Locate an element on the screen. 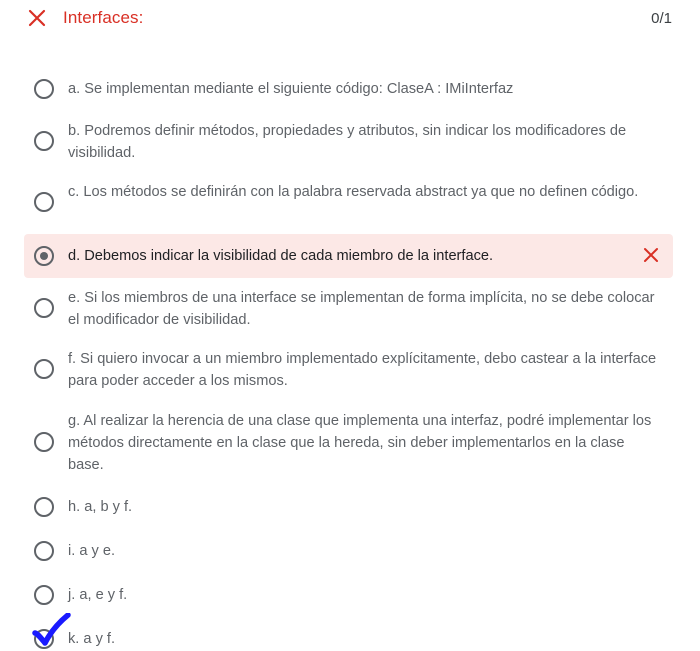  option-label: j. a, e y f. is located at coordinates (98, 595).